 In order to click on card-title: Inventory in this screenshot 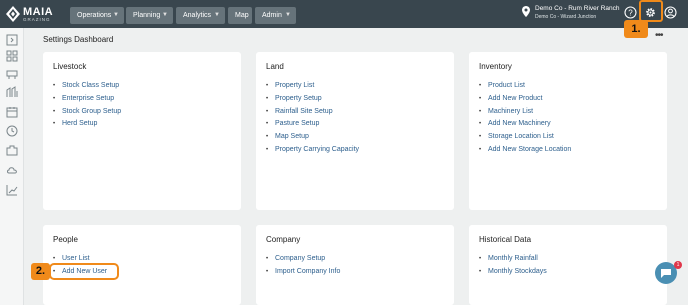, I will do `click(495, 66)`.